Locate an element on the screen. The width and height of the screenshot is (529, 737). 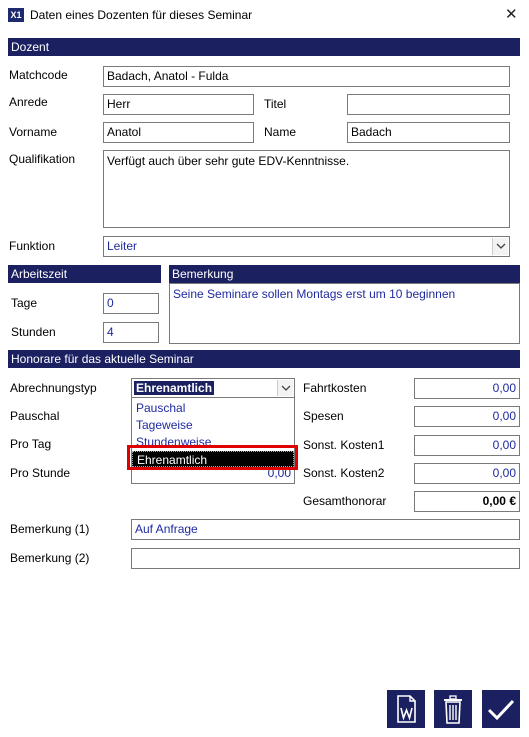
funktion-value: Leiter is located at coordinates (122, 246).